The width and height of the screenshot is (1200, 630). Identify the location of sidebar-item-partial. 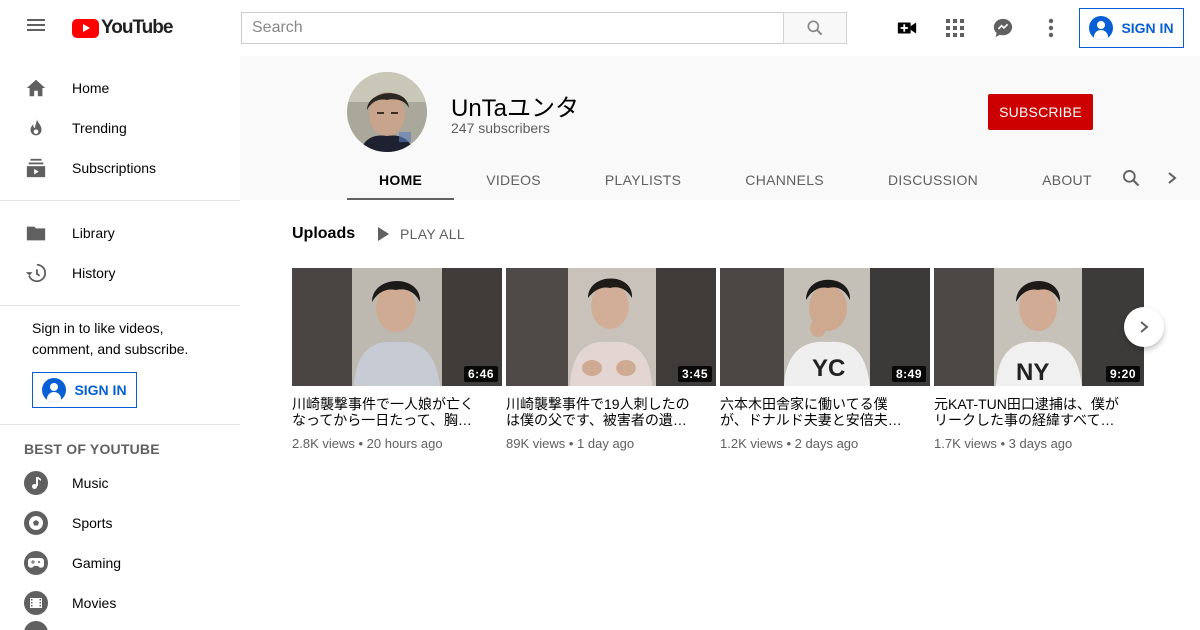
(120, 625).